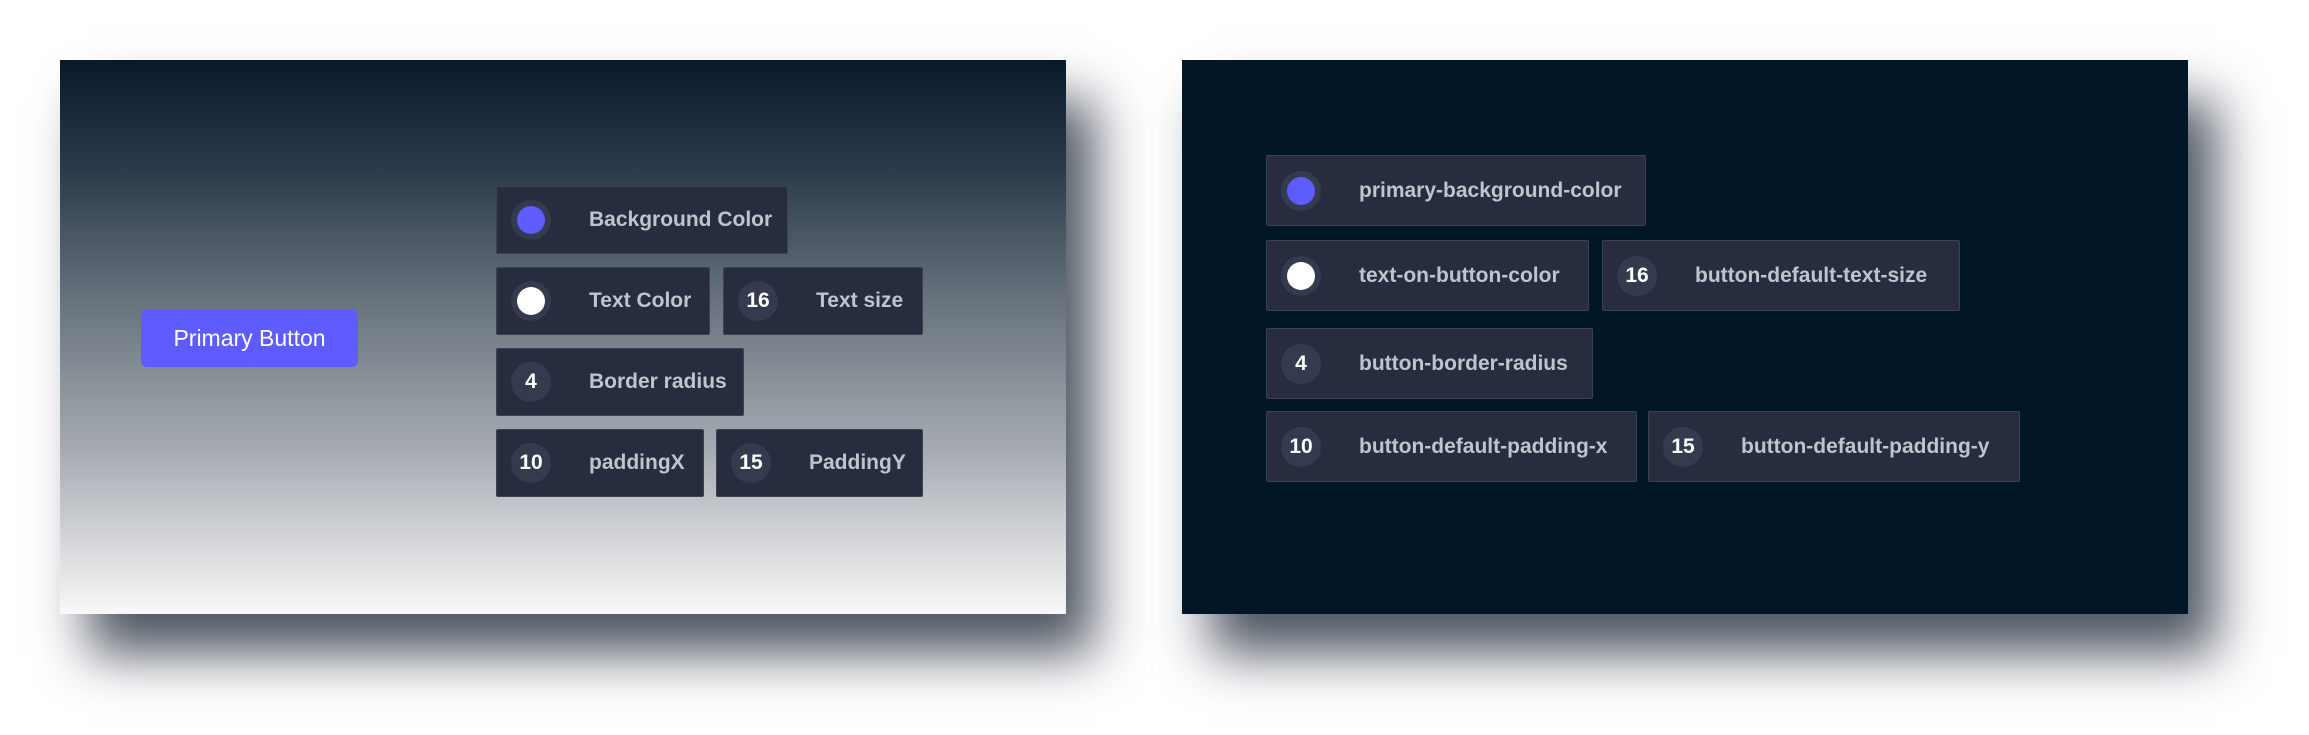  I want to click on chip-text-color: Text Color, so click(603, 301).